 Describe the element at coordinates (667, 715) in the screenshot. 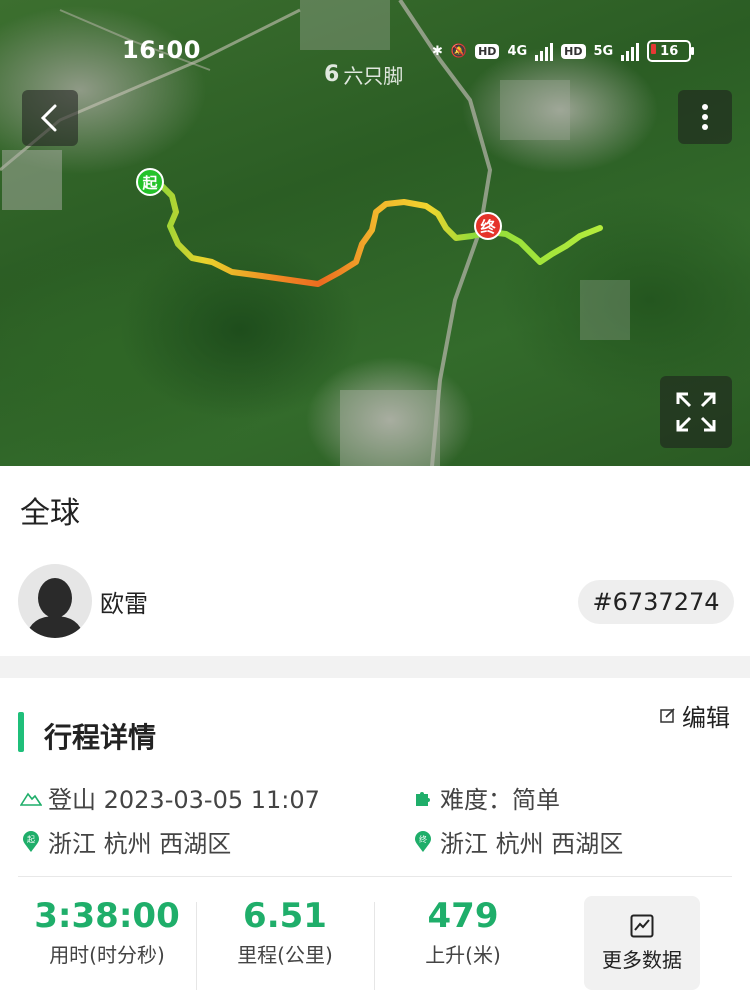

I see `edit-icon` at that location.